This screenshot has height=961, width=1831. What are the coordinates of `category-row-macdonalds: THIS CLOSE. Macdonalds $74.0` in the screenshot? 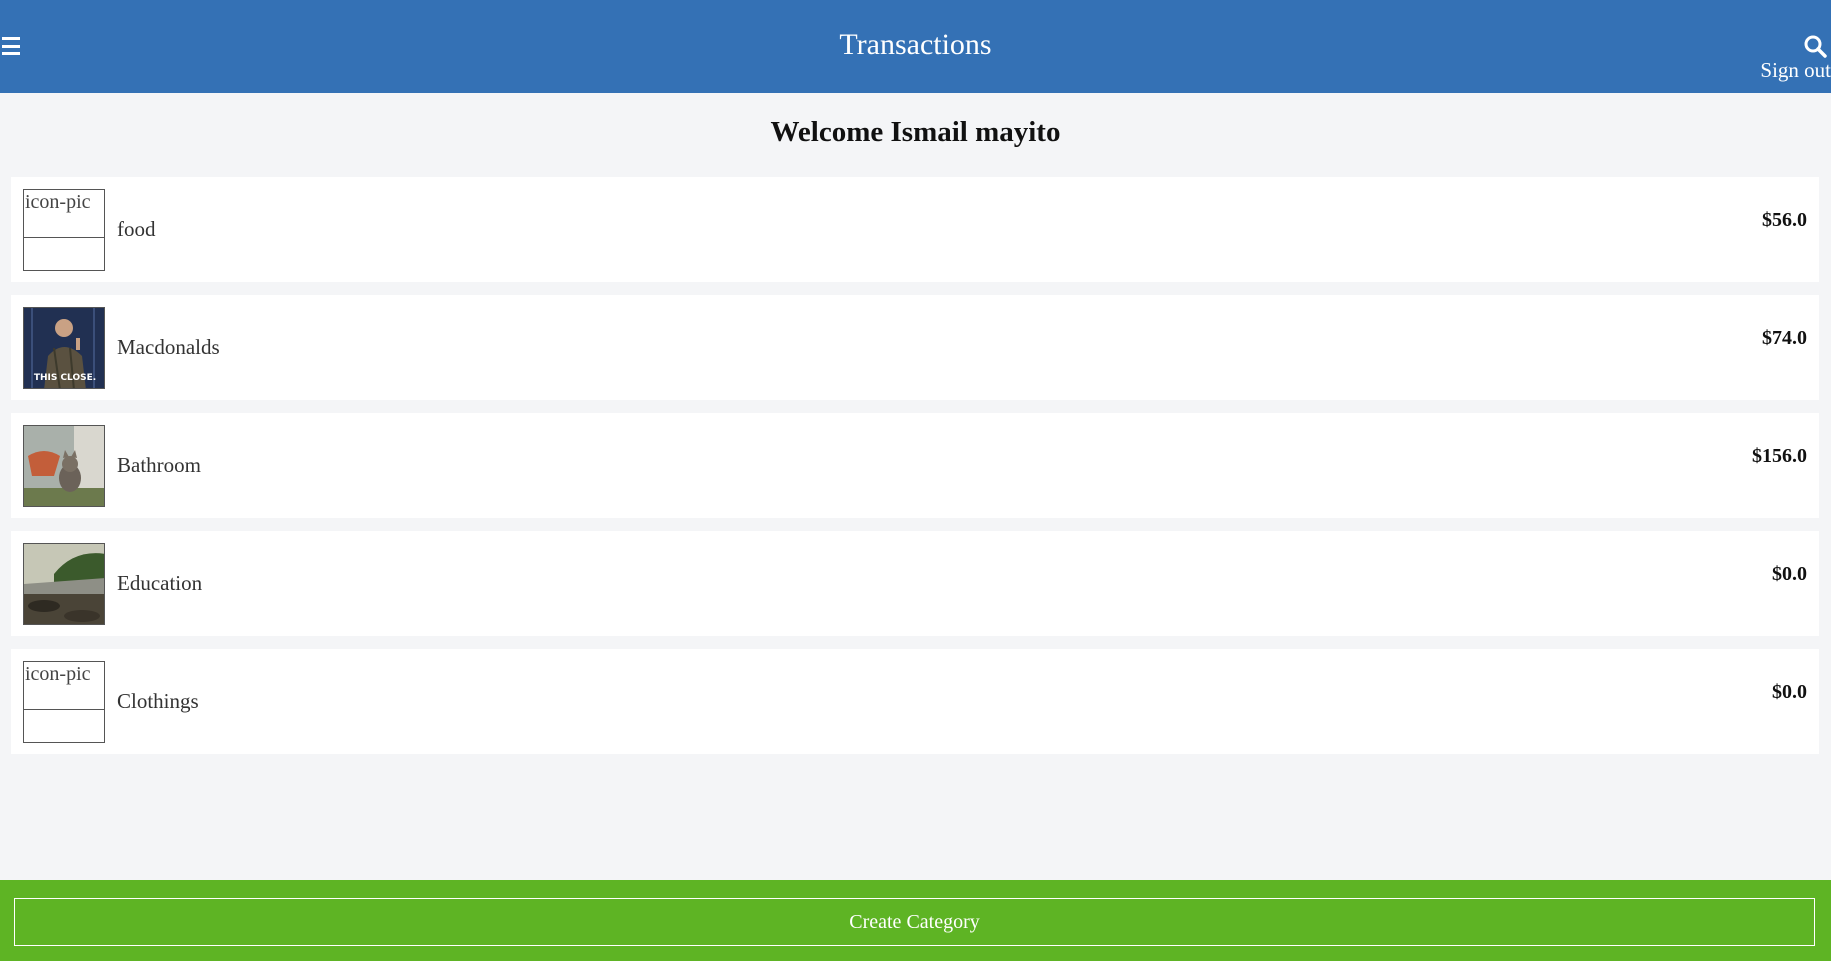 It's located at (915, 347).